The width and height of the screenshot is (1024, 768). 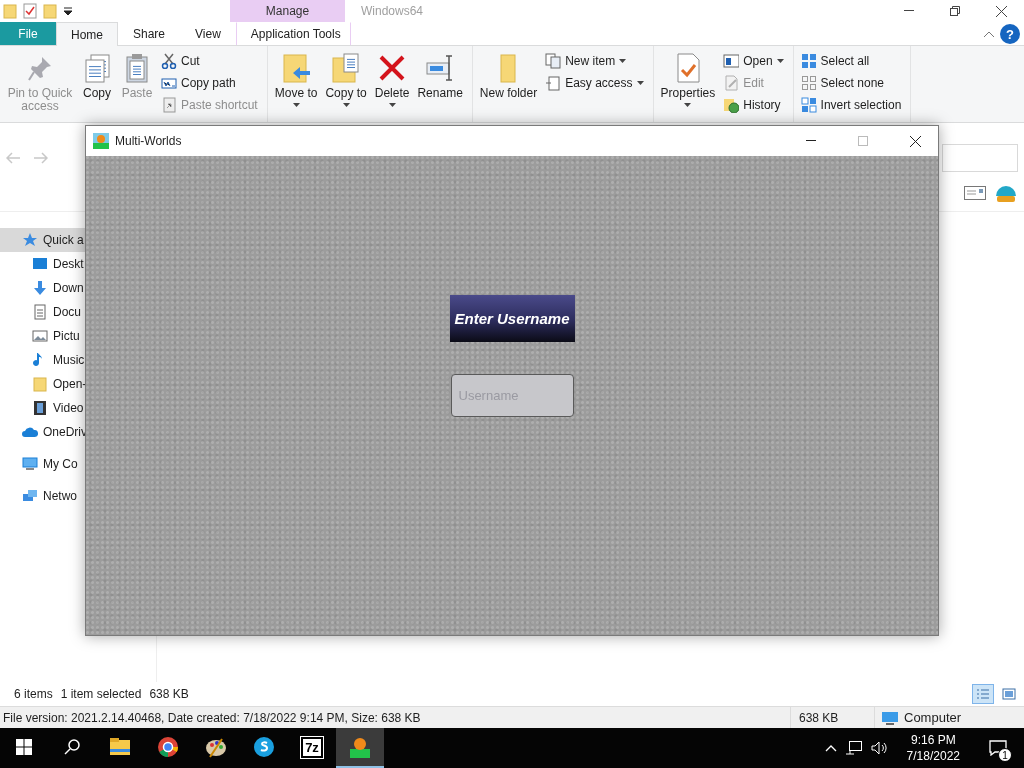 I want to click on window-title: Windows64, so click(x=392, y=11).